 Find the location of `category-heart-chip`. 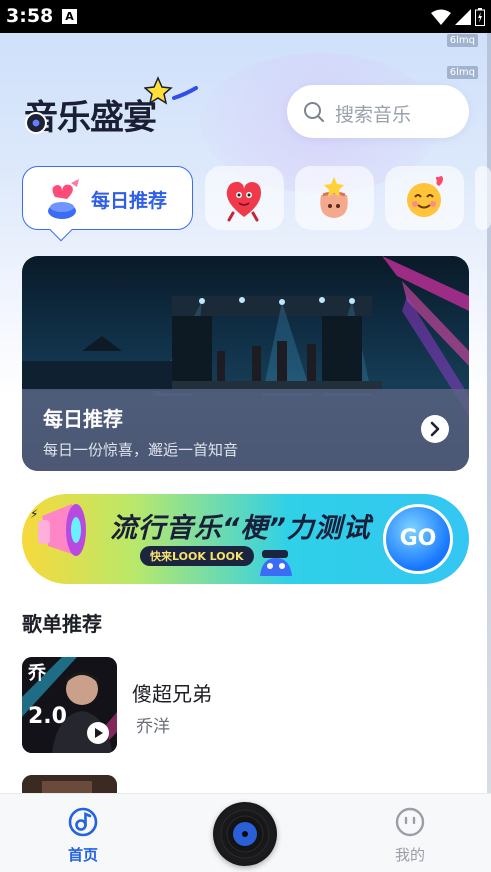

category-heart-chip is located at coordinates (244, 198).